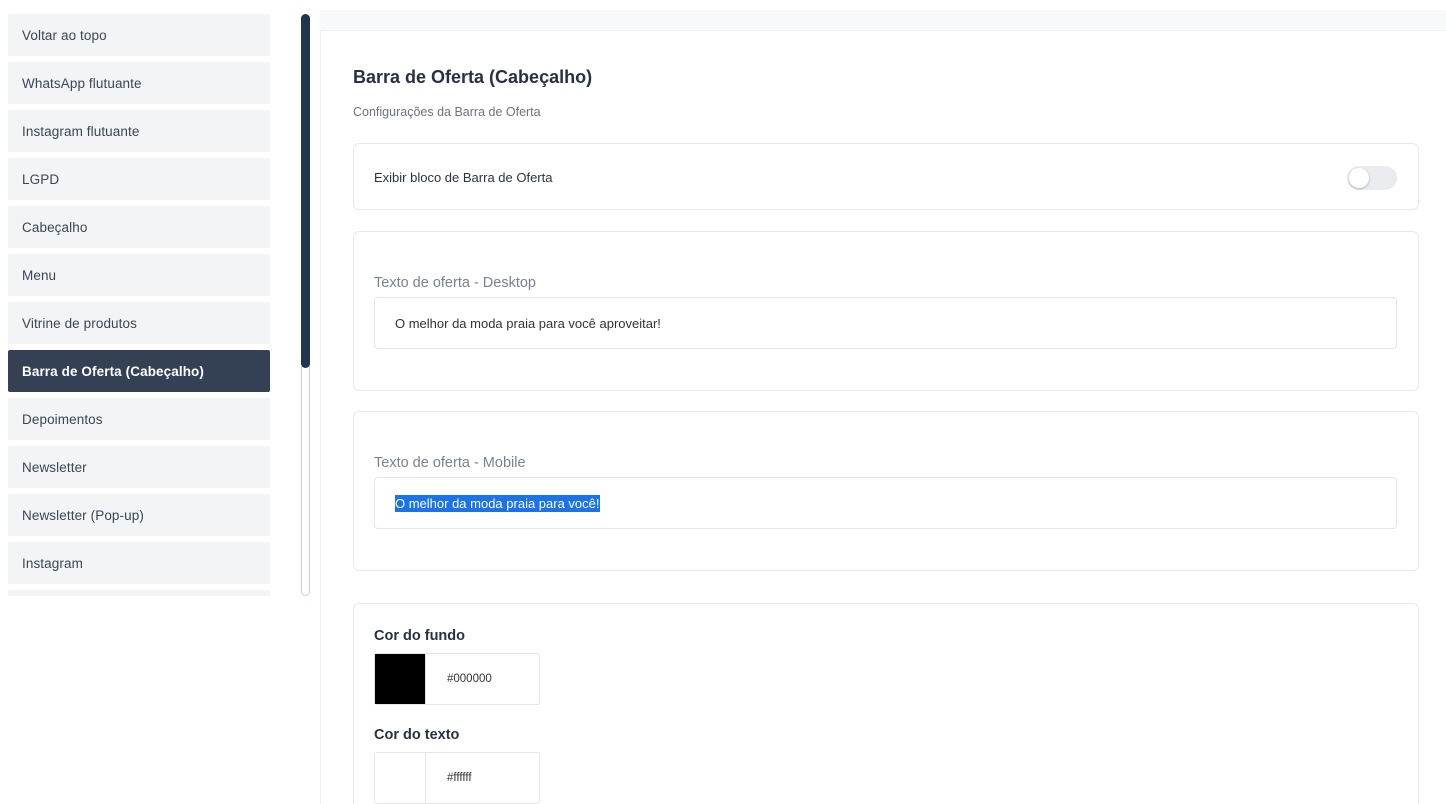  Describe the element at coordinates (54, 467) in the screenshot. I see `sidebar-item-label: Newsletter` at that location.